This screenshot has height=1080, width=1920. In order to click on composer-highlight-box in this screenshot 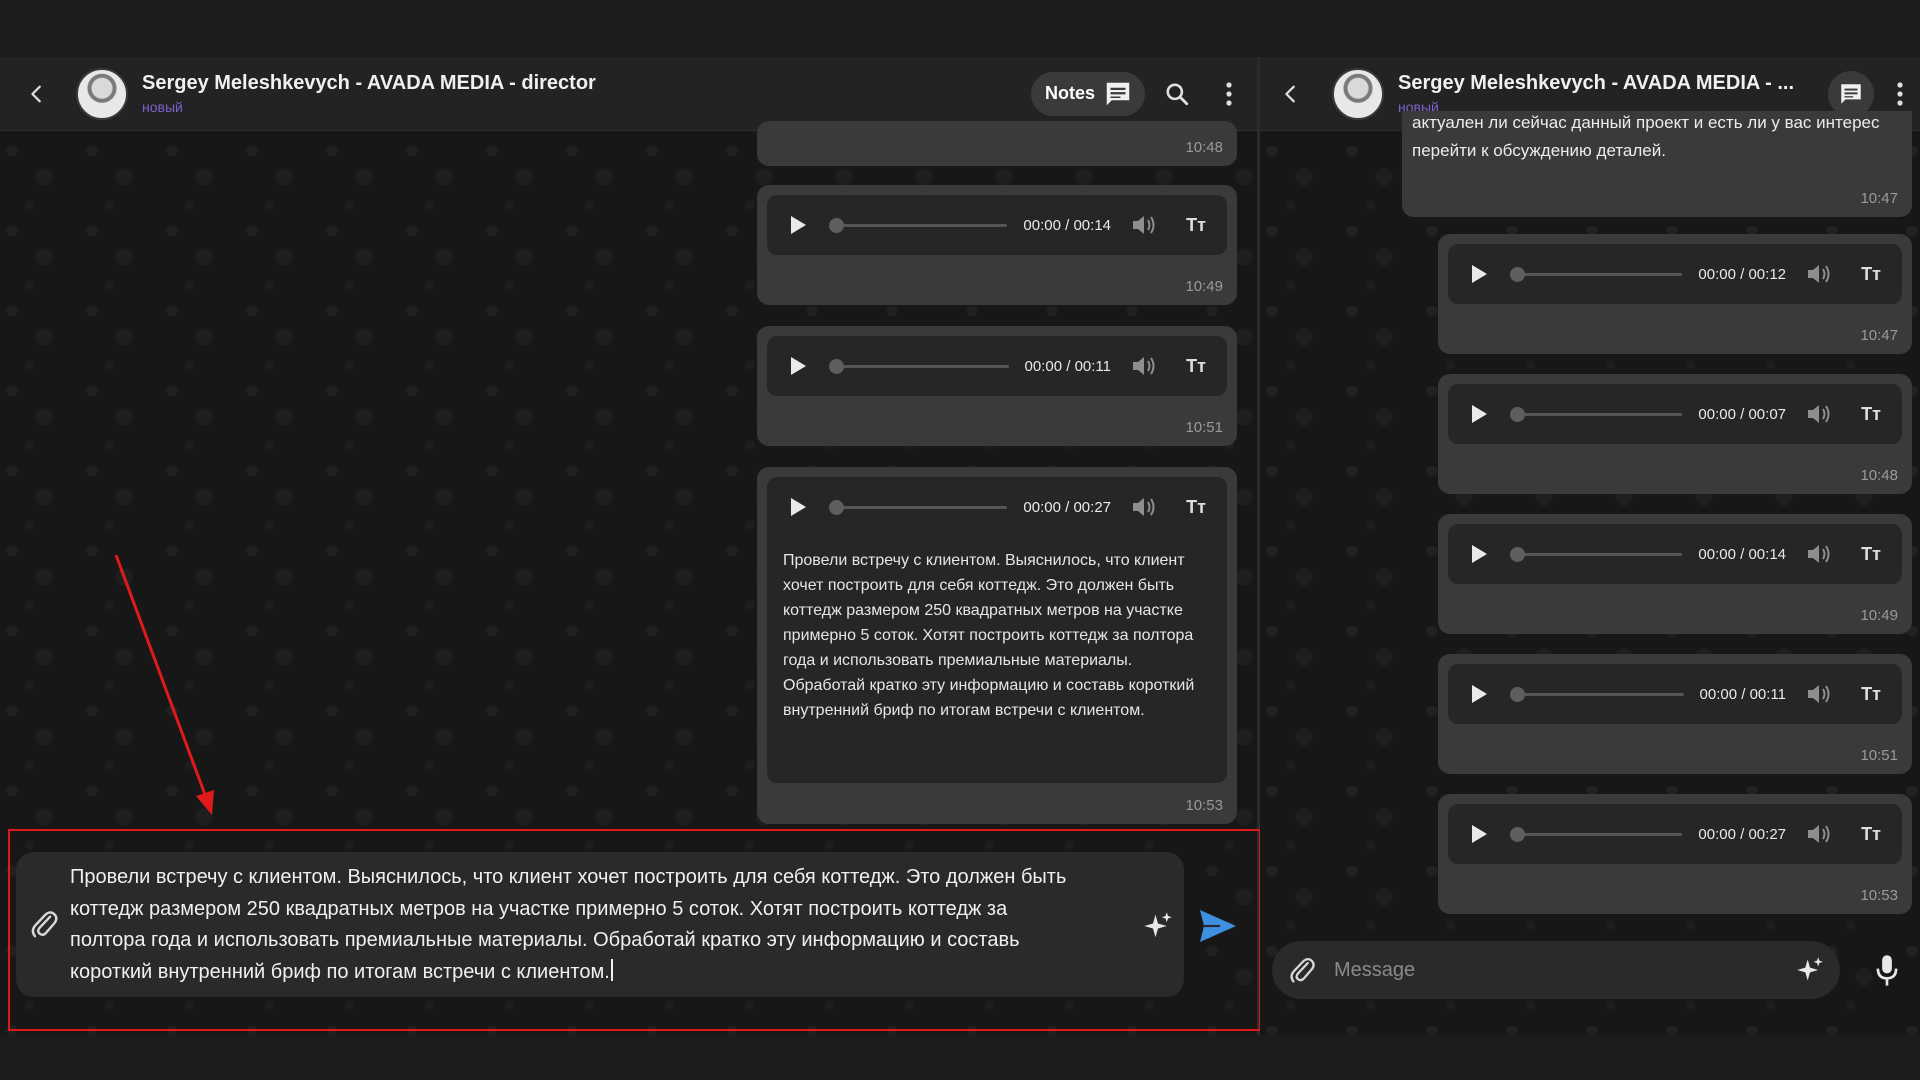, I will do `click(634, 930)`.